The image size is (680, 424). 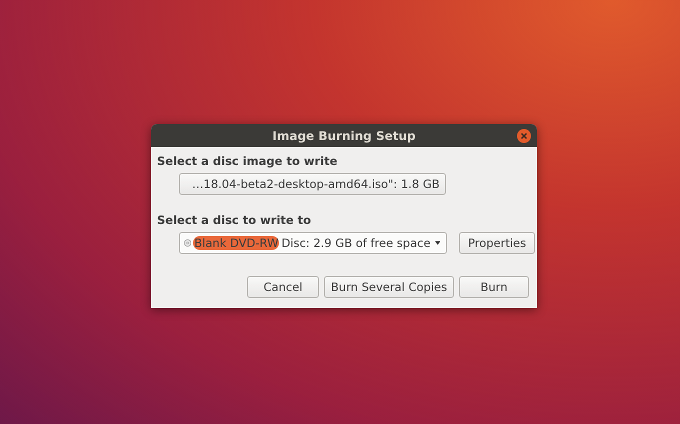 I want to click on window-title: Image Burning Setup, so click(x=344, y=135).